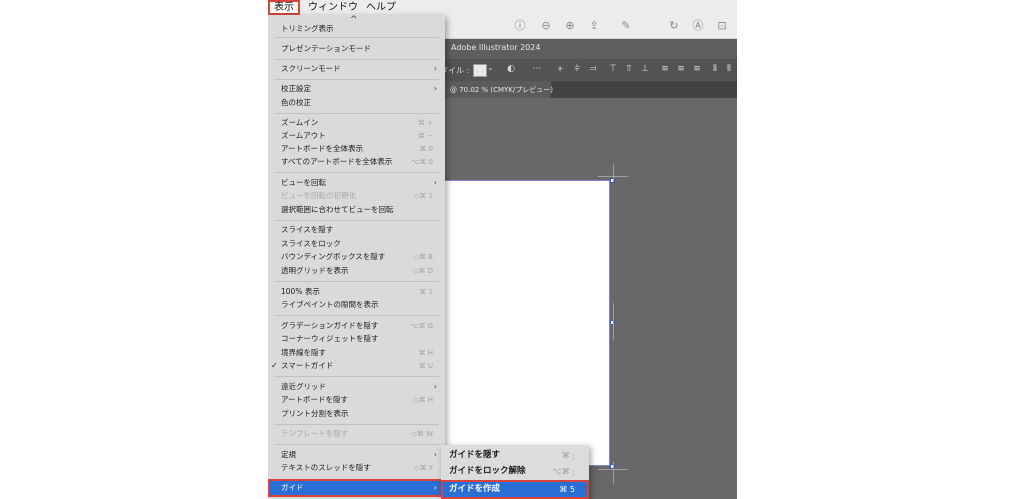 The width and height of the screenshot is (1024, 499). Describe the element at coordinates (515, 471) in the screenshot. I see `submenu-item-unlock-guides: ガイドをロック解除 ⌥⌘ ;` at that location.